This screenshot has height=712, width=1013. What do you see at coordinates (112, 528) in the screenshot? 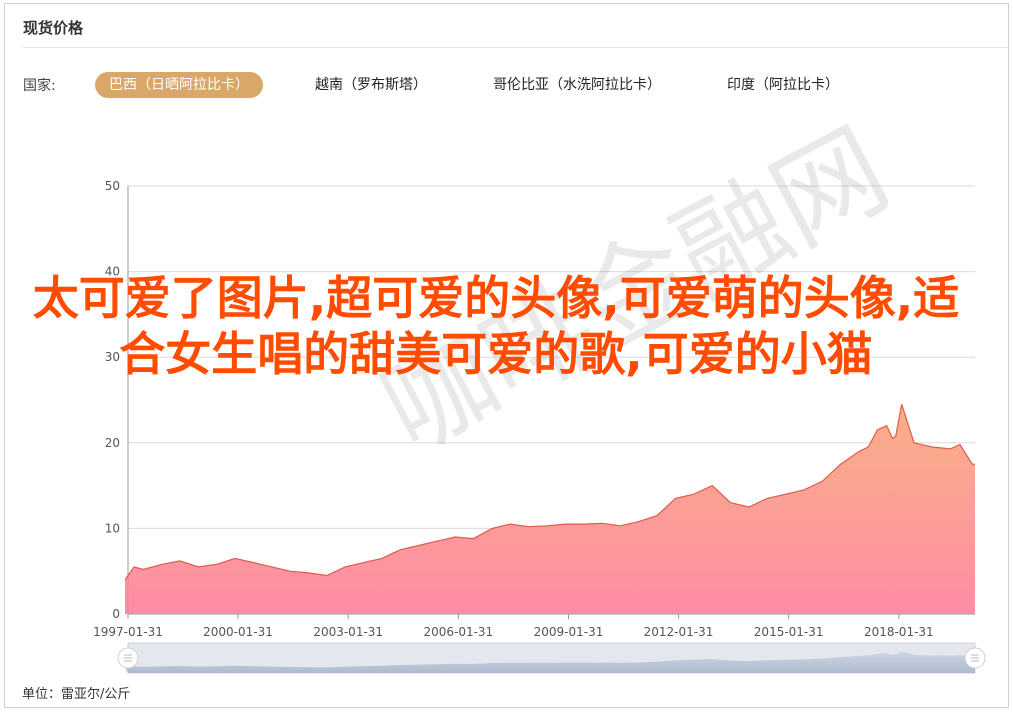
I see `y-tick-label: 10` at bounding box center [112, 528].